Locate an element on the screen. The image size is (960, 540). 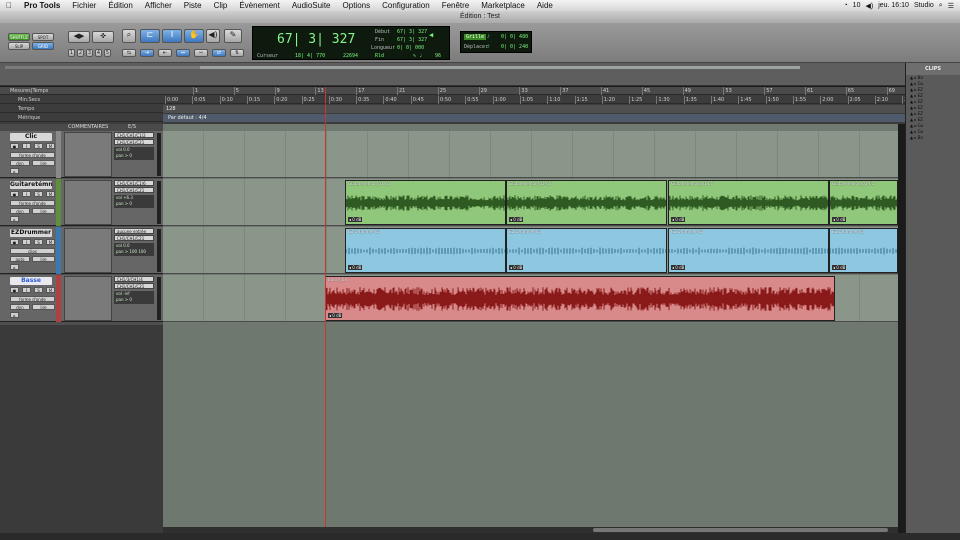
zoom-preset-3: 3 is located at coordinates (89, 53).